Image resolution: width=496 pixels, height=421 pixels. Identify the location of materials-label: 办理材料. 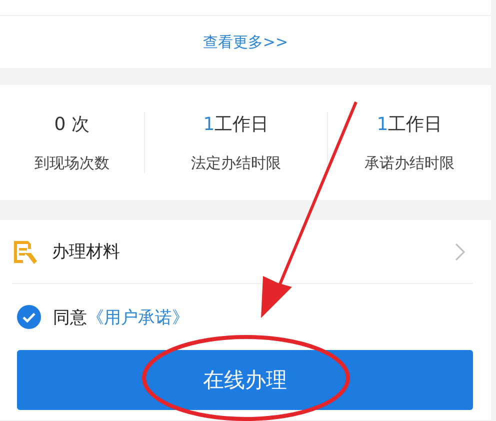
(86, 252).